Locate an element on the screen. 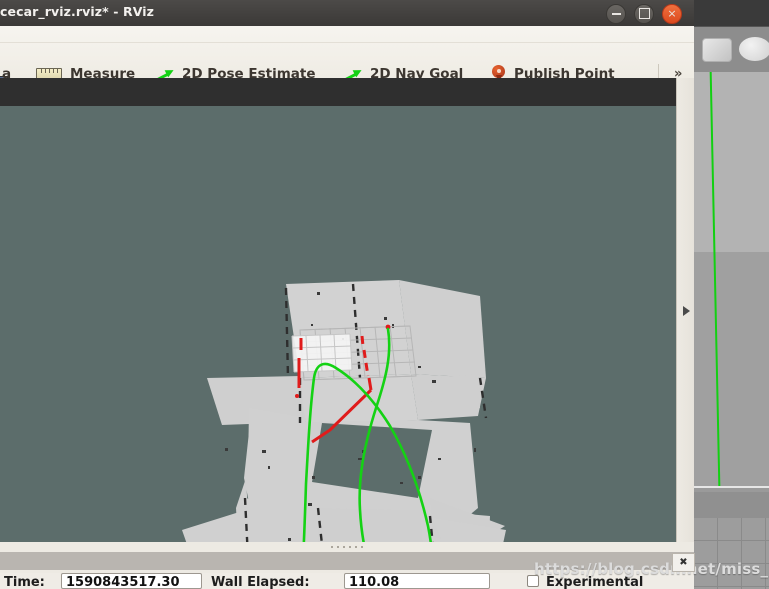  chevron-right-icon is located at coordinates (686, 311).